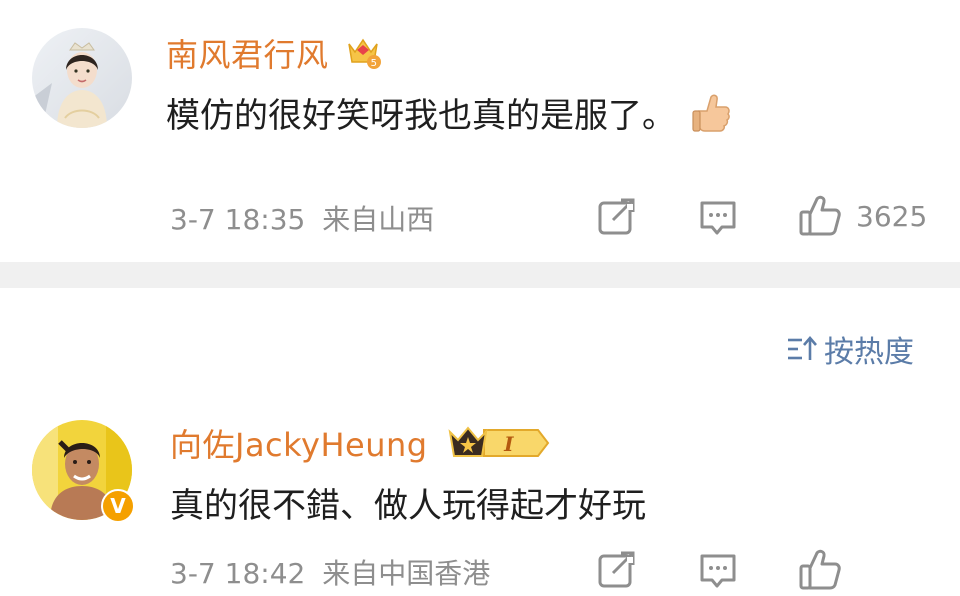  I want to click on like-button, so click(820, 572).